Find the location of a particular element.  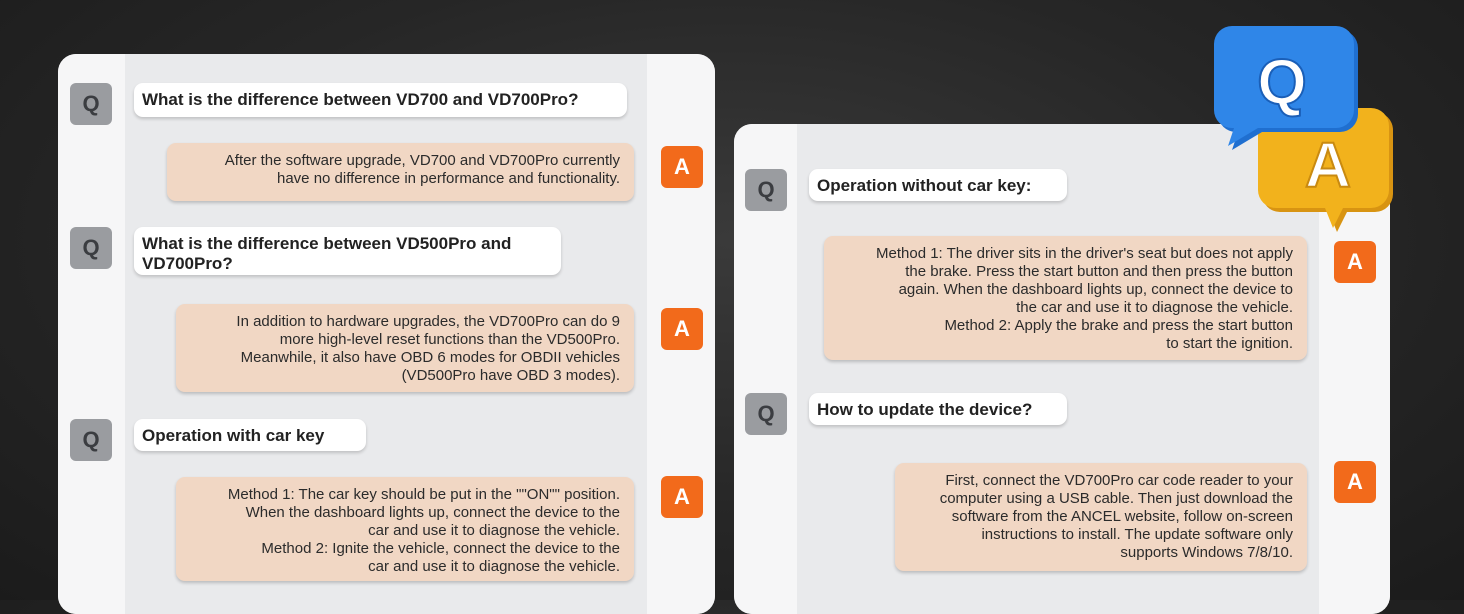

left-question-lane is located at coordinates (91, 334).